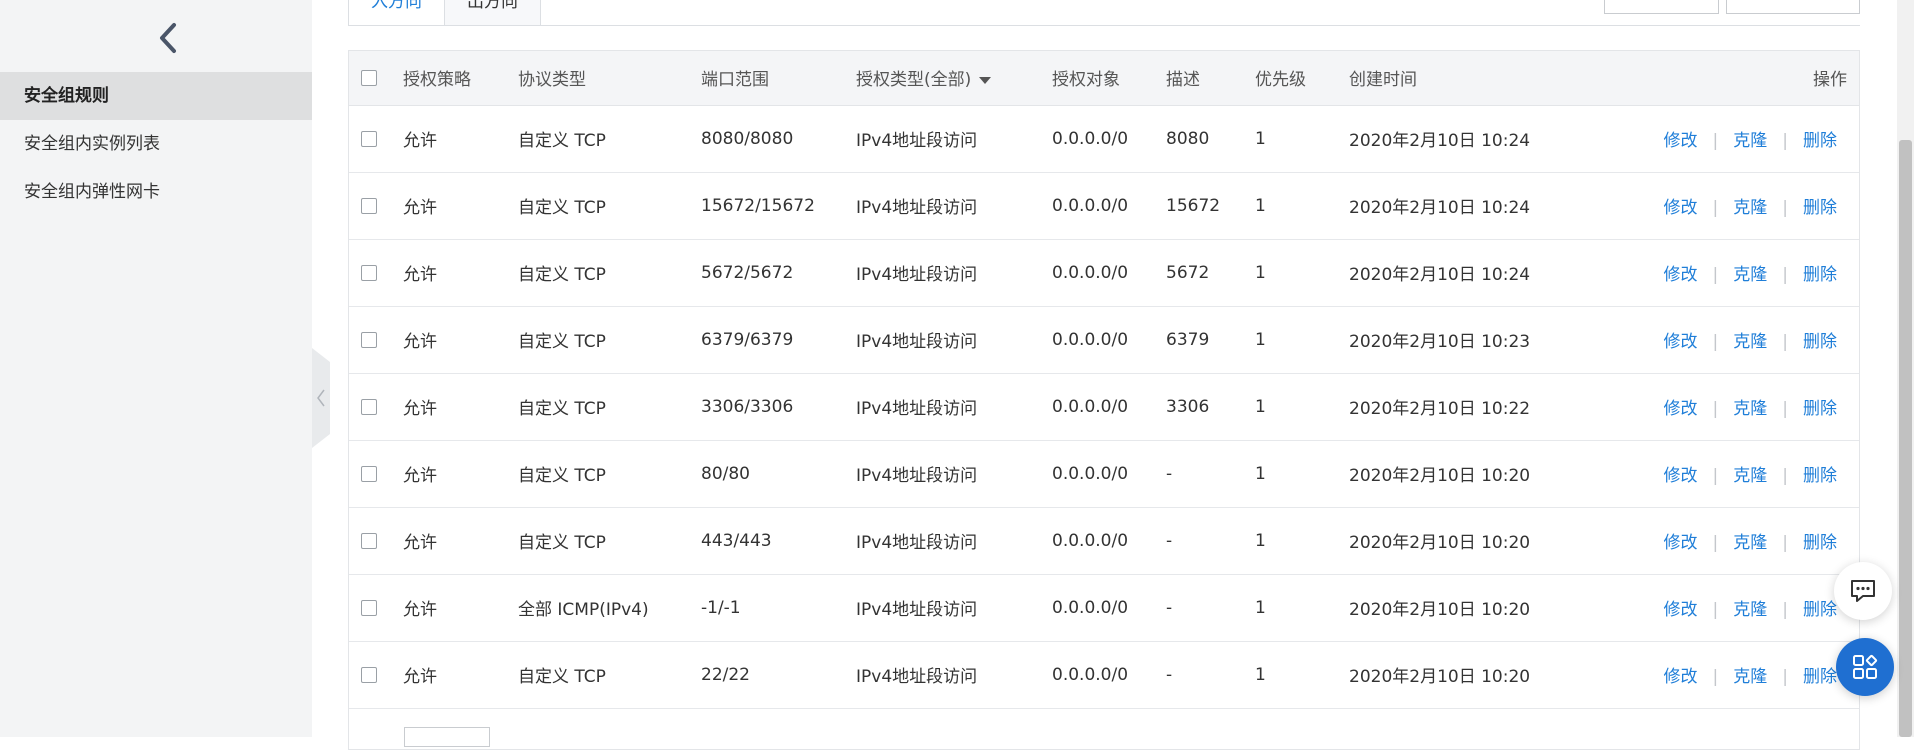 The height and width of the screenshot is (750, 1914). Describe the element at coordinates (321, 398) in the screenshot. I see `sidebar-collapse-handle` at that location.